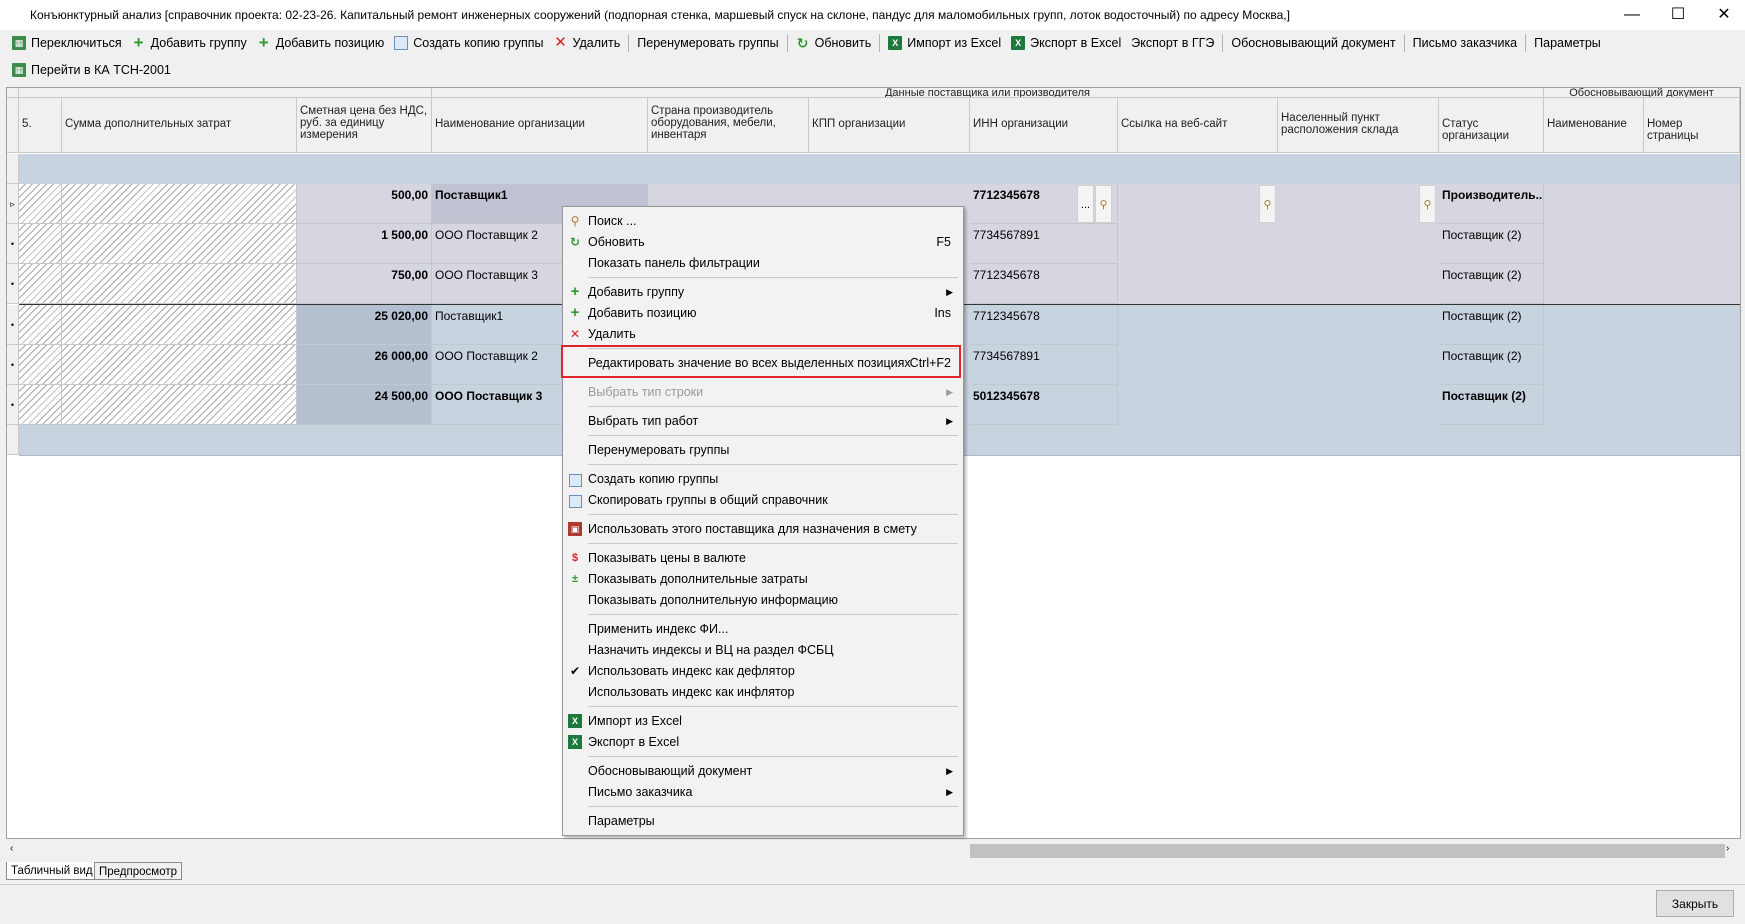 The width and height of the screenshot is (1745, 924). I want to click on maximize-button: ☐, so click(1678, 15).